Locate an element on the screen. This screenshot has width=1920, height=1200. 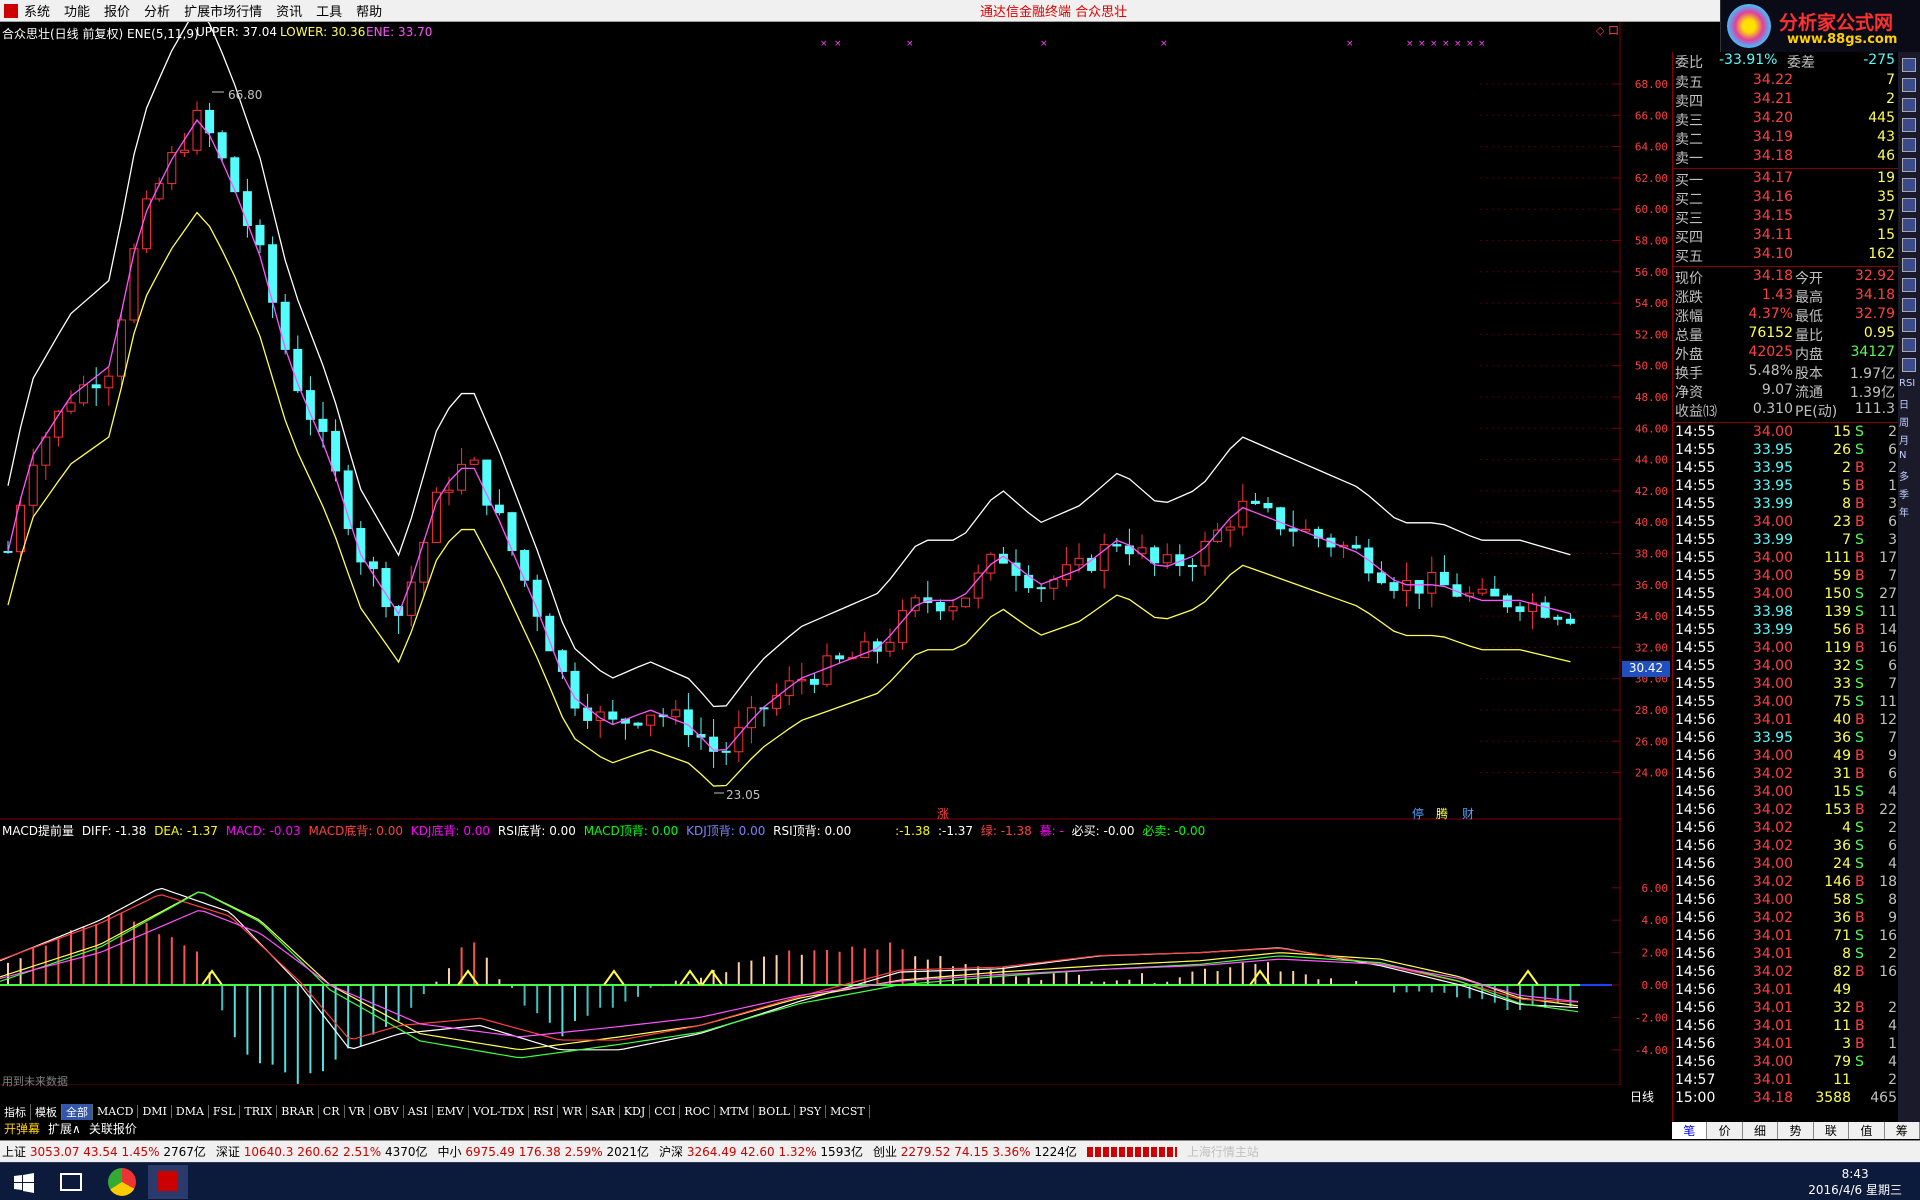
menu-item-system: 系统 is located at coordinates (37, 10).